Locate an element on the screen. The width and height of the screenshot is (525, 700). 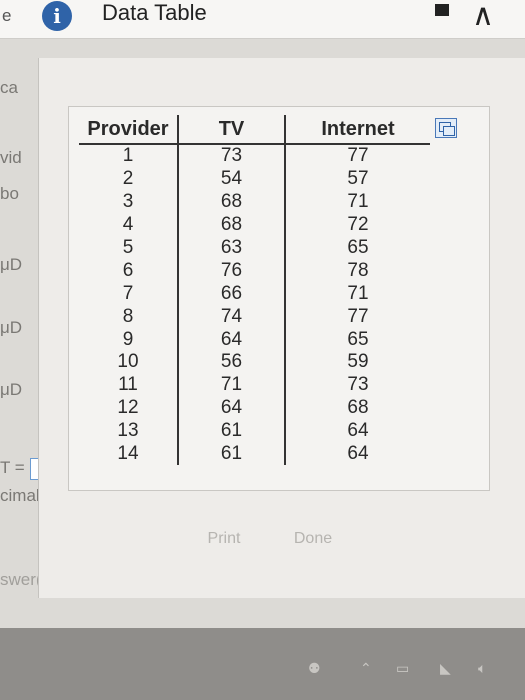
cell-provider: 3 is located at coordinates (129, 202).